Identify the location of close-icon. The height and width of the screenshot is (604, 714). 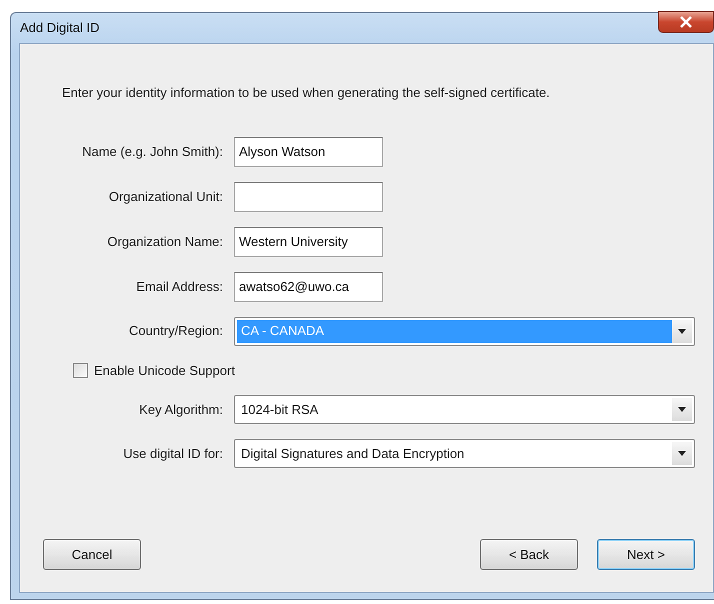
(686, 22).